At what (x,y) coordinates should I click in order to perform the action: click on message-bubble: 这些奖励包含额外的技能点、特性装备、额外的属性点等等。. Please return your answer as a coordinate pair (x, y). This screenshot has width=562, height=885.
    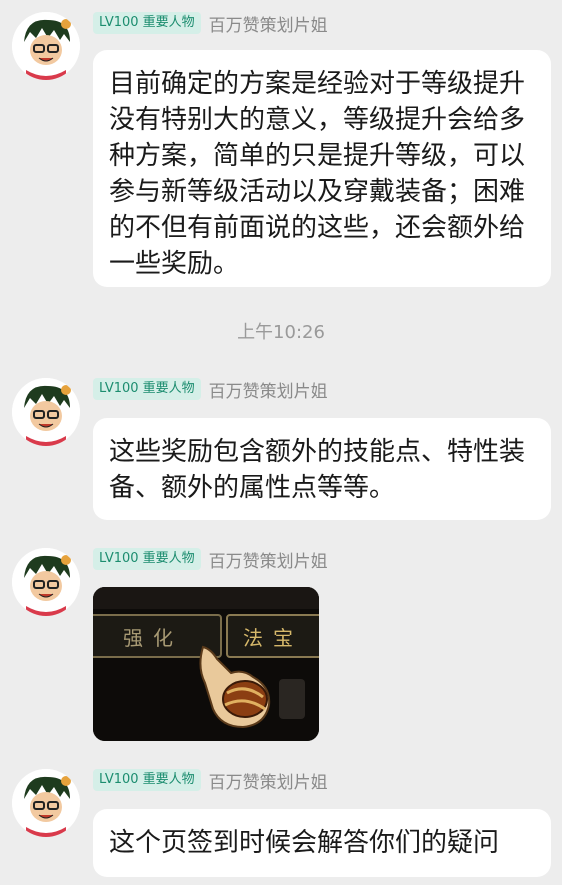
    Looking at the image, I should click on (322, 469).